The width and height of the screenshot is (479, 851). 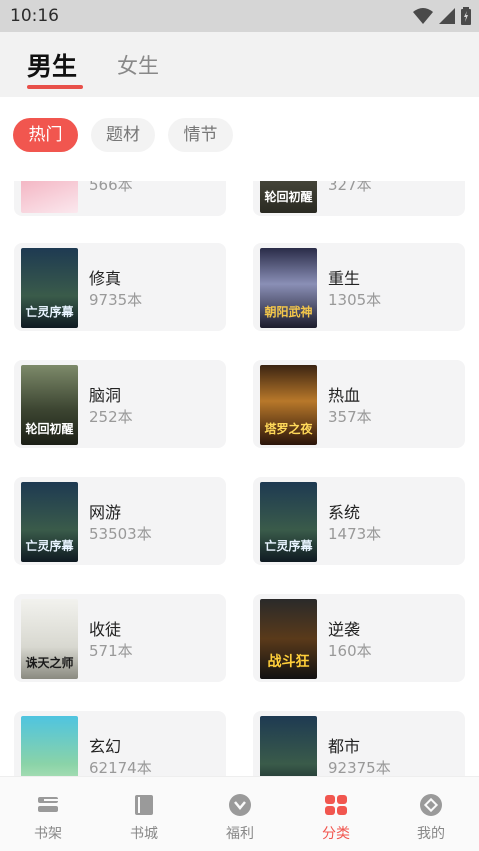 What do you see at coordinates (336, 834) in the screenshot?
I see `nav-label: 分类` at bounding box center [336, 834].